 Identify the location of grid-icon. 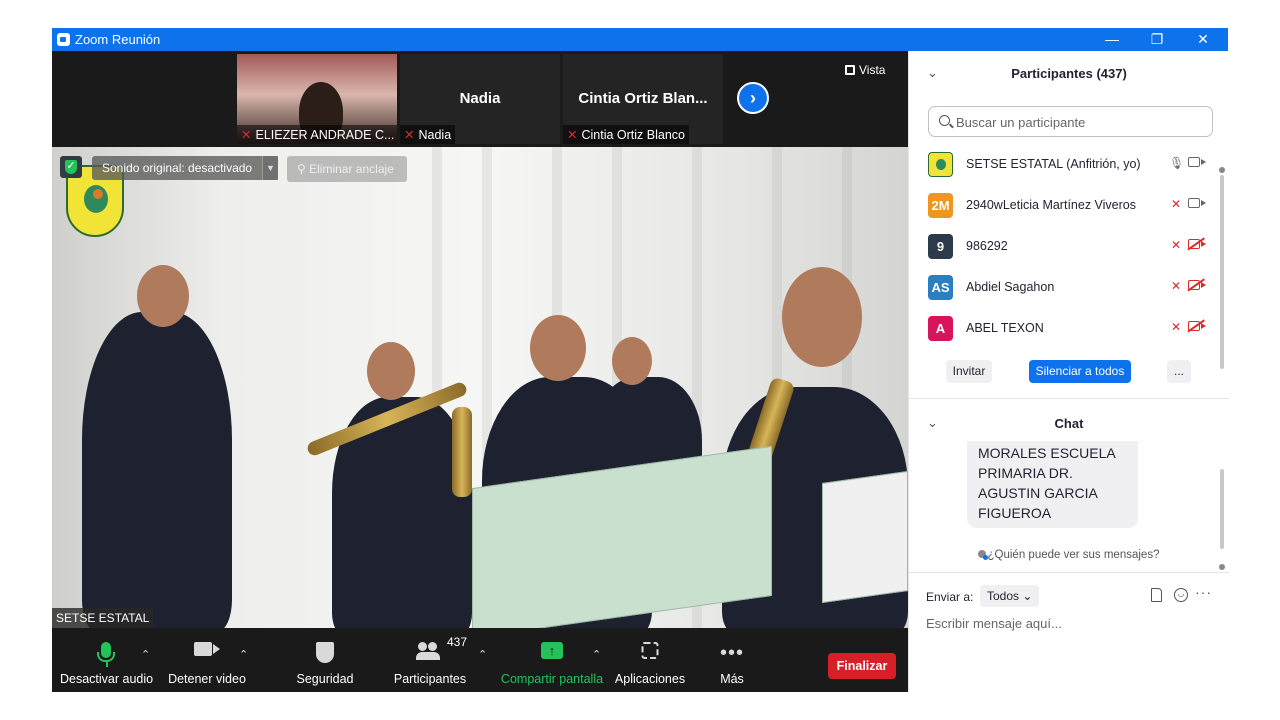
(850, 70).